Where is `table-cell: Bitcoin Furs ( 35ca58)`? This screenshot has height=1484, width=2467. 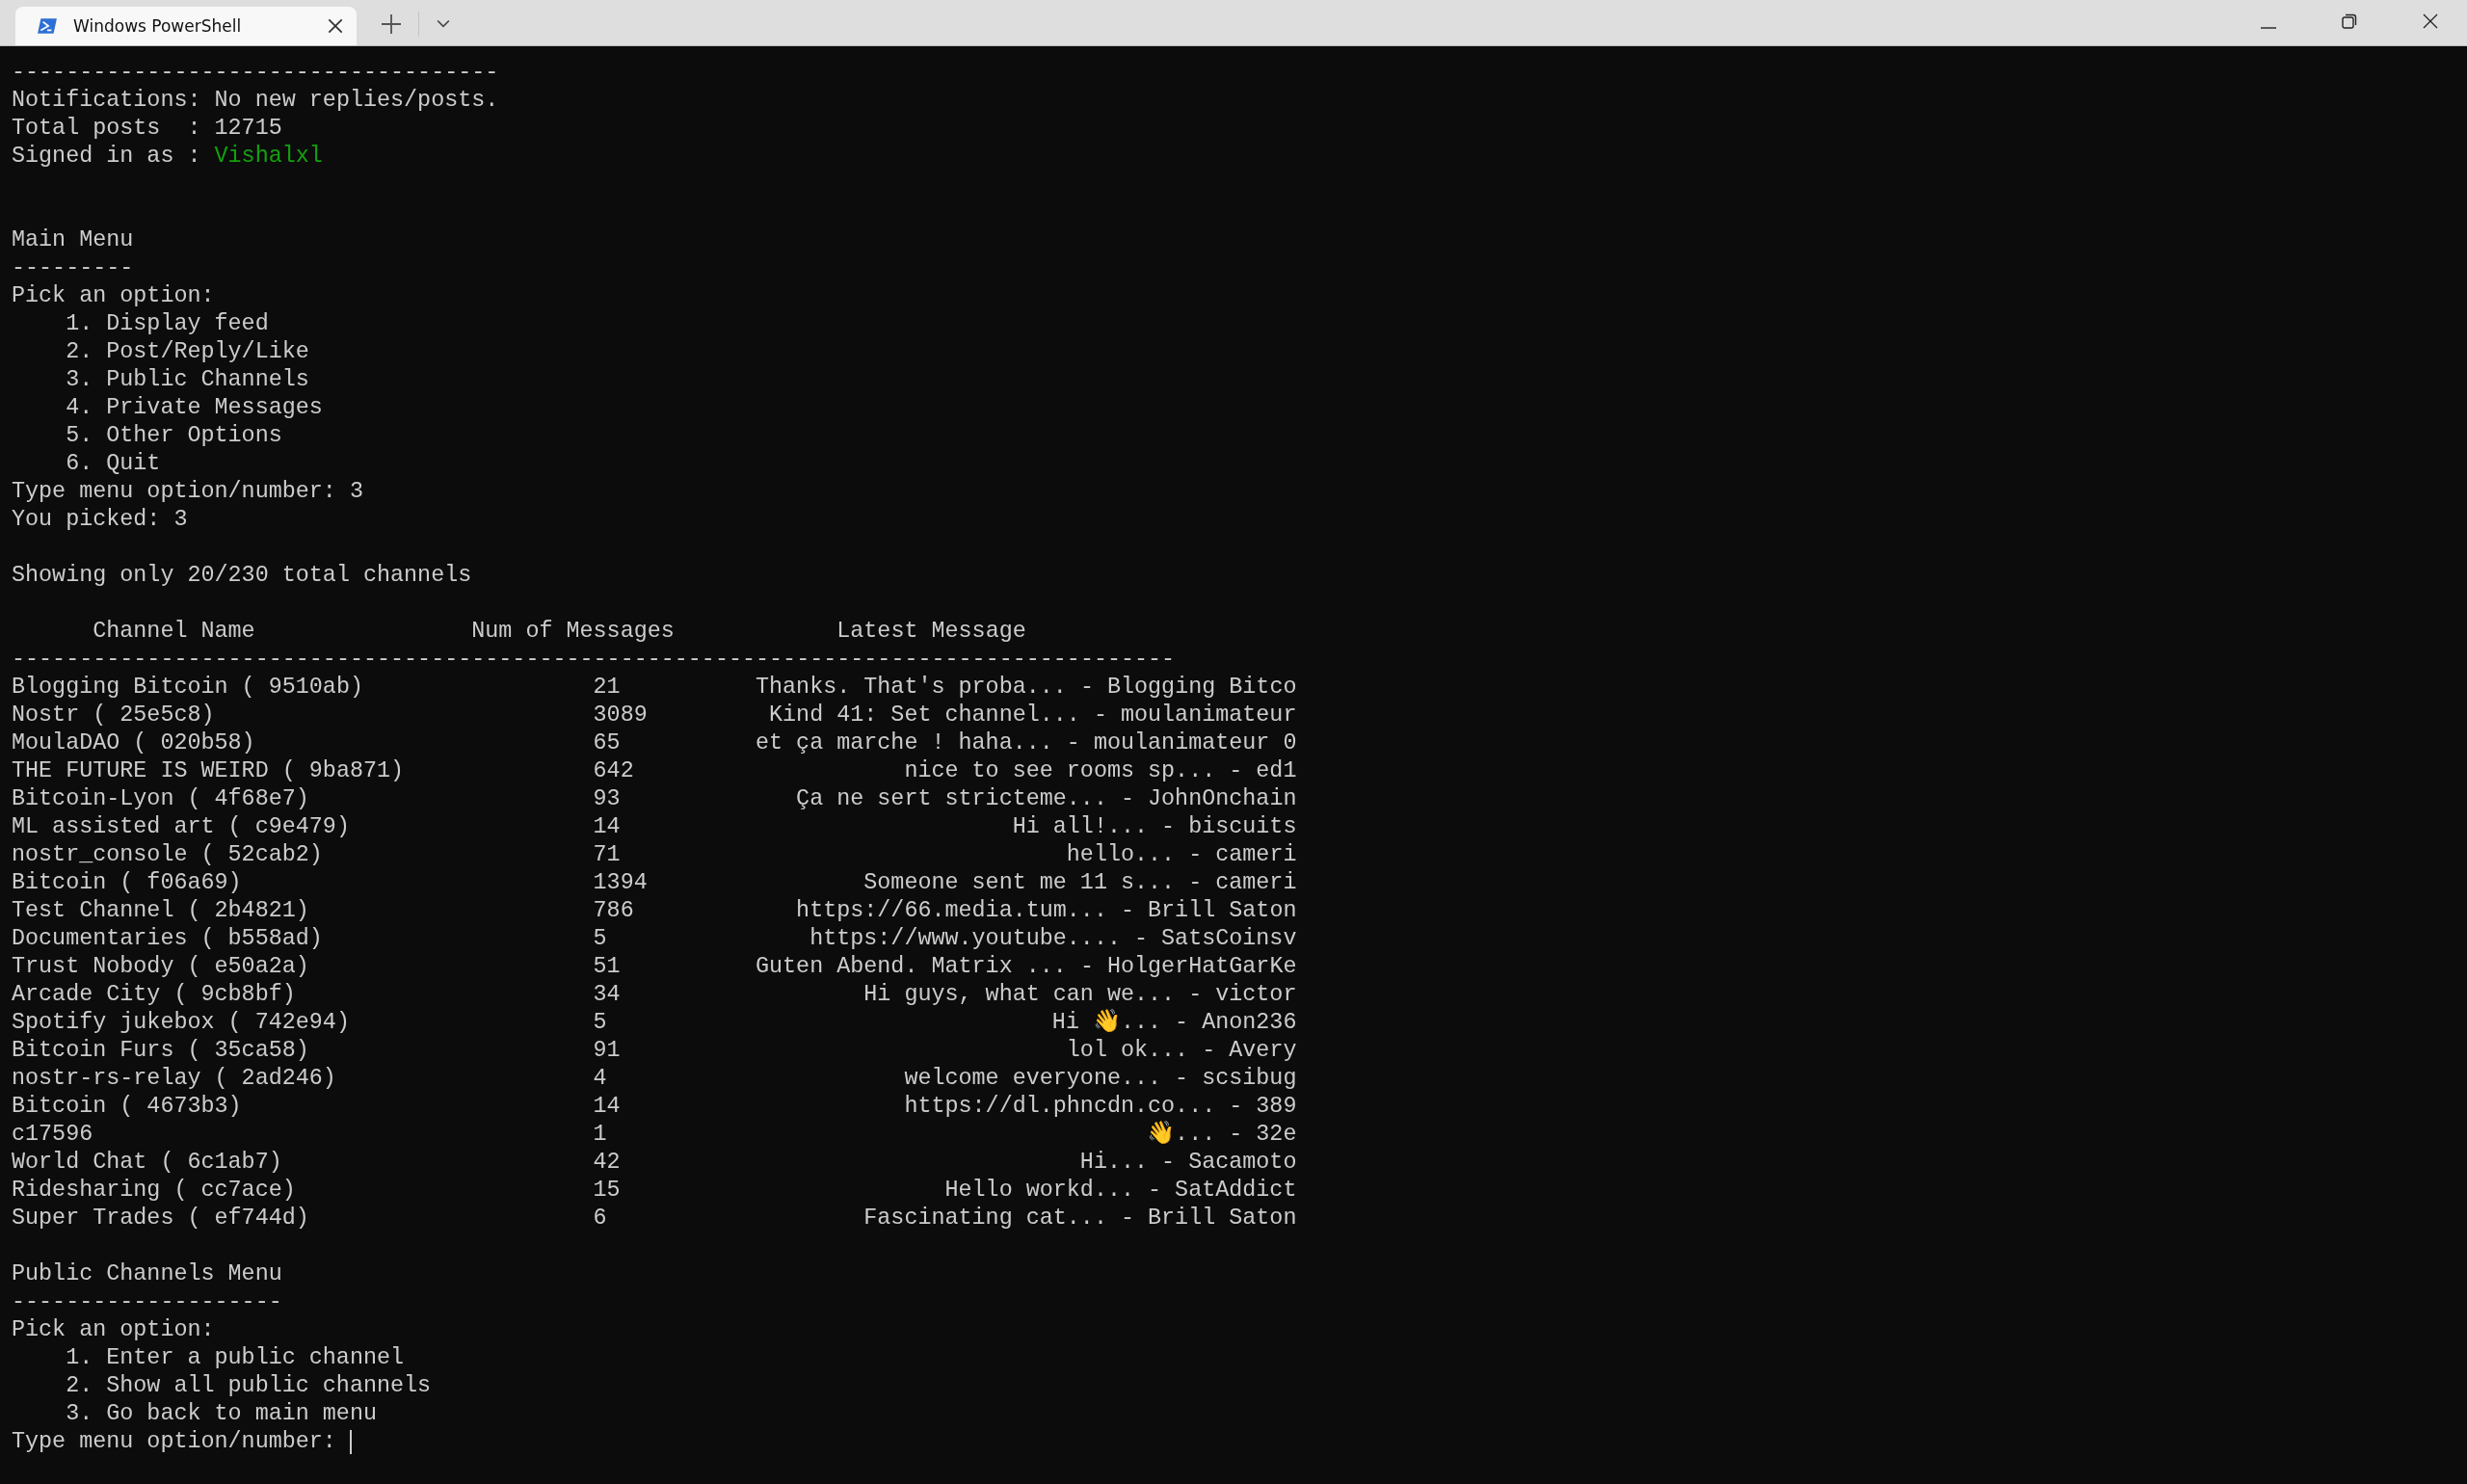 table-cell: Bitcoin Furs ( 35ca58) is located at coordinates (160, 1050).